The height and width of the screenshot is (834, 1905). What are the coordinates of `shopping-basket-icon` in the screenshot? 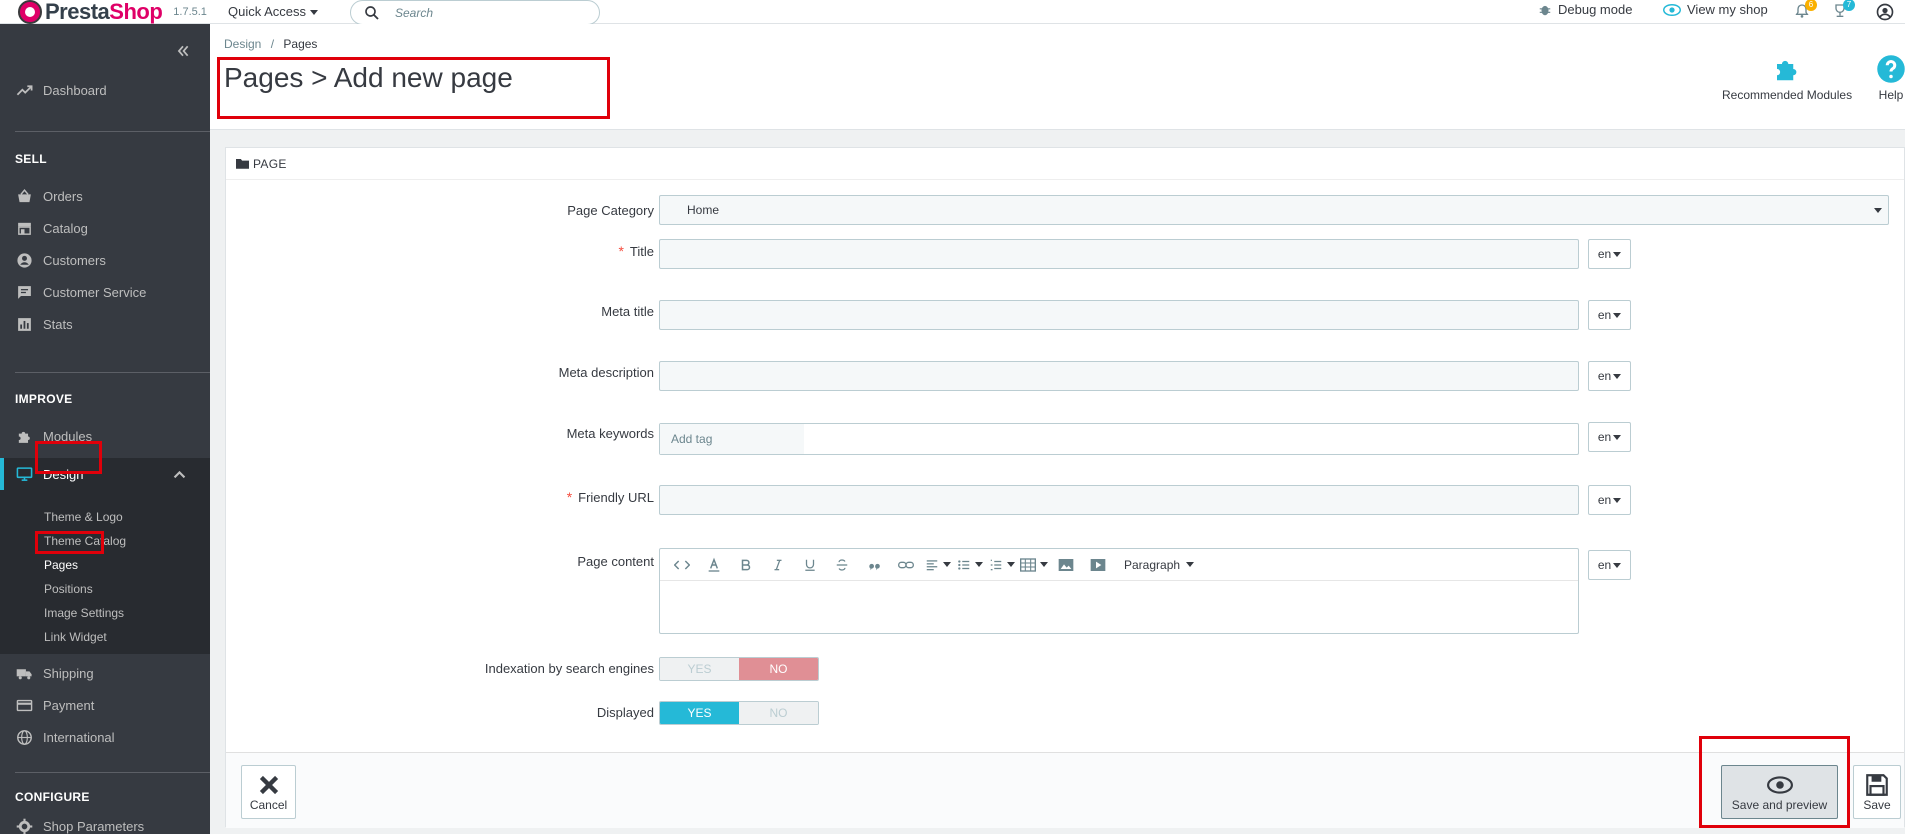 It's located at (24, 195).